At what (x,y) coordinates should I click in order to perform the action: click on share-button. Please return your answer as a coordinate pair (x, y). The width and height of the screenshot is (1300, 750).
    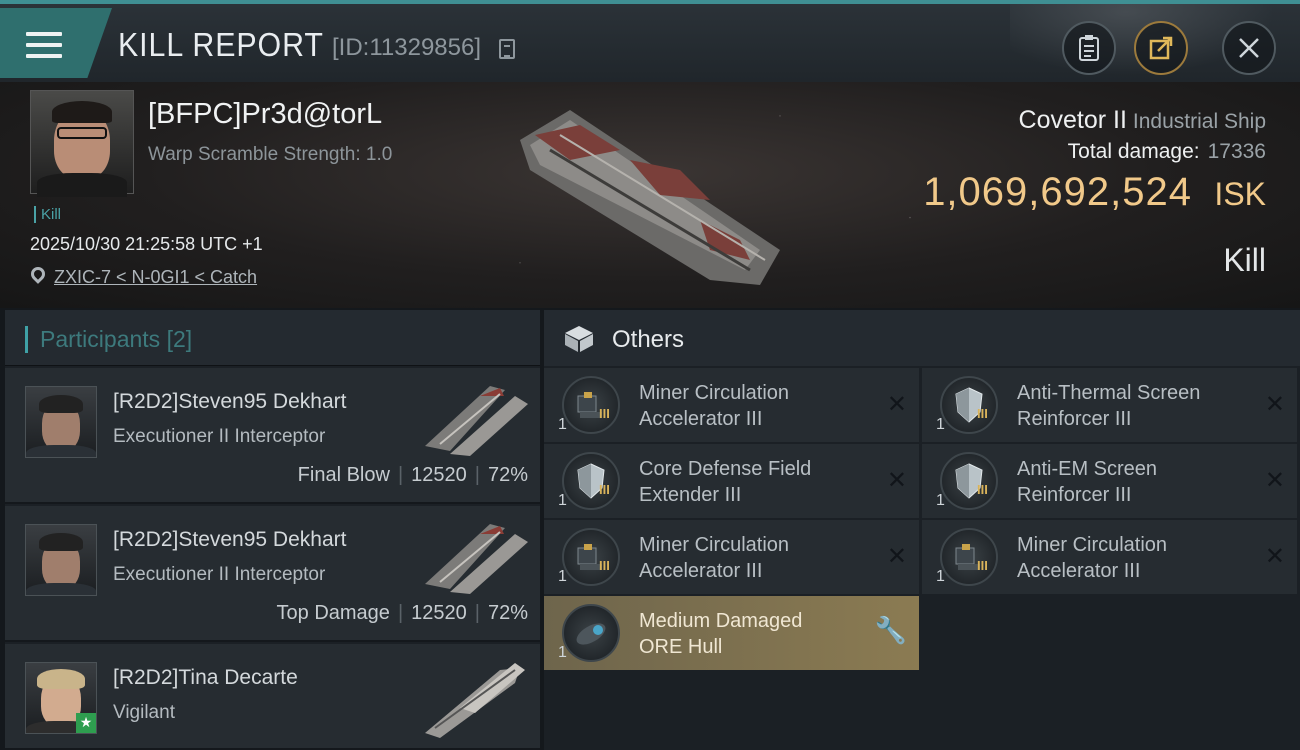
    Looking at the image, I should click on (1161, 48).